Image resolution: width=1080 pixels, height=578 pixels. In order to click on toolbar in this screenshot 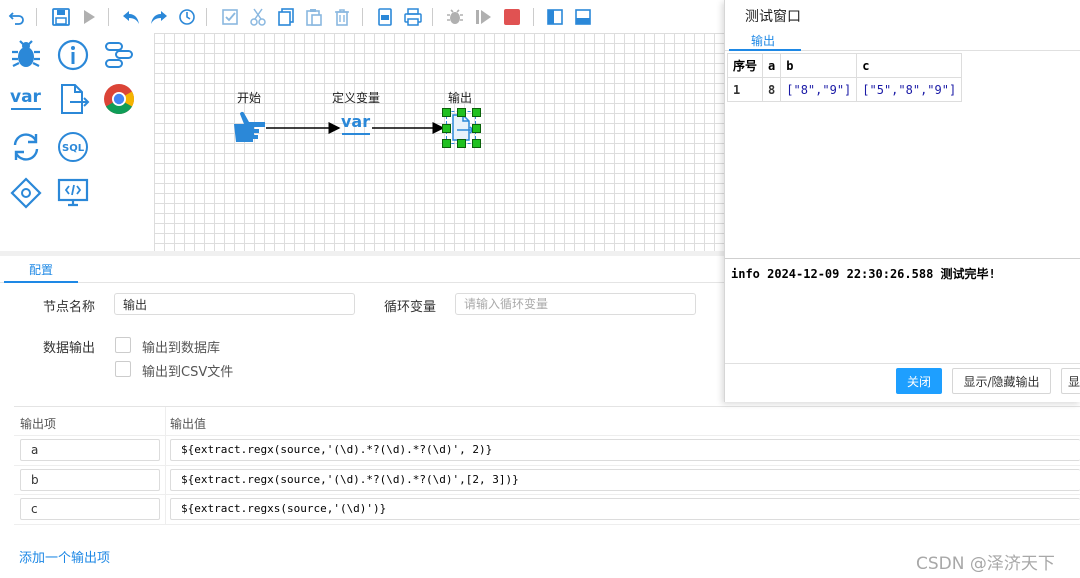, I will do `click(362, 17)`.